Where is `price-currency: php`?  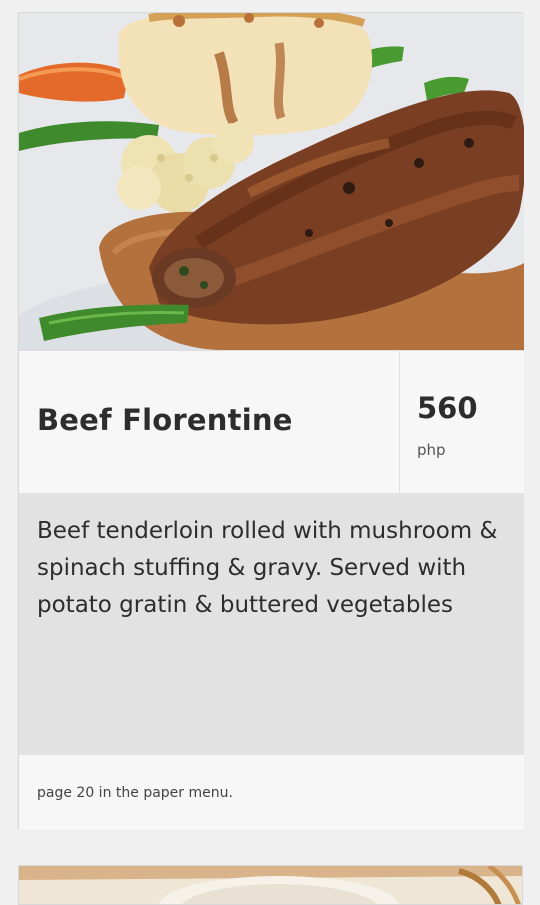
price-currency: php is located at coordinates (431, 450).